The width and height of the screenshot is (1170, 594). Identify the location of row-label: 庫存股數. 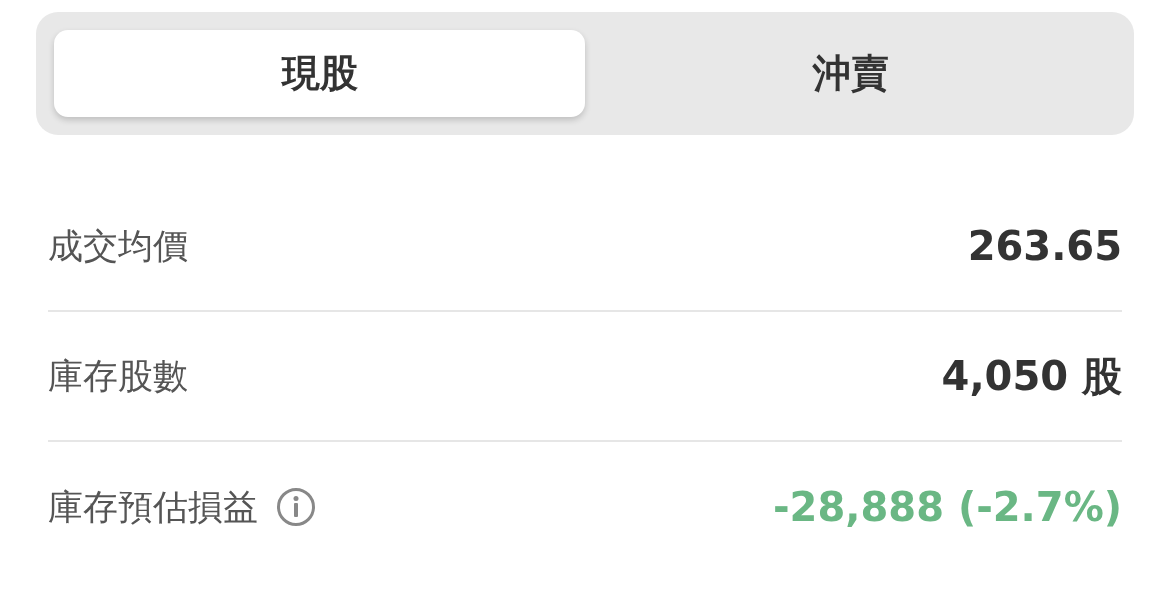
(118, 376).